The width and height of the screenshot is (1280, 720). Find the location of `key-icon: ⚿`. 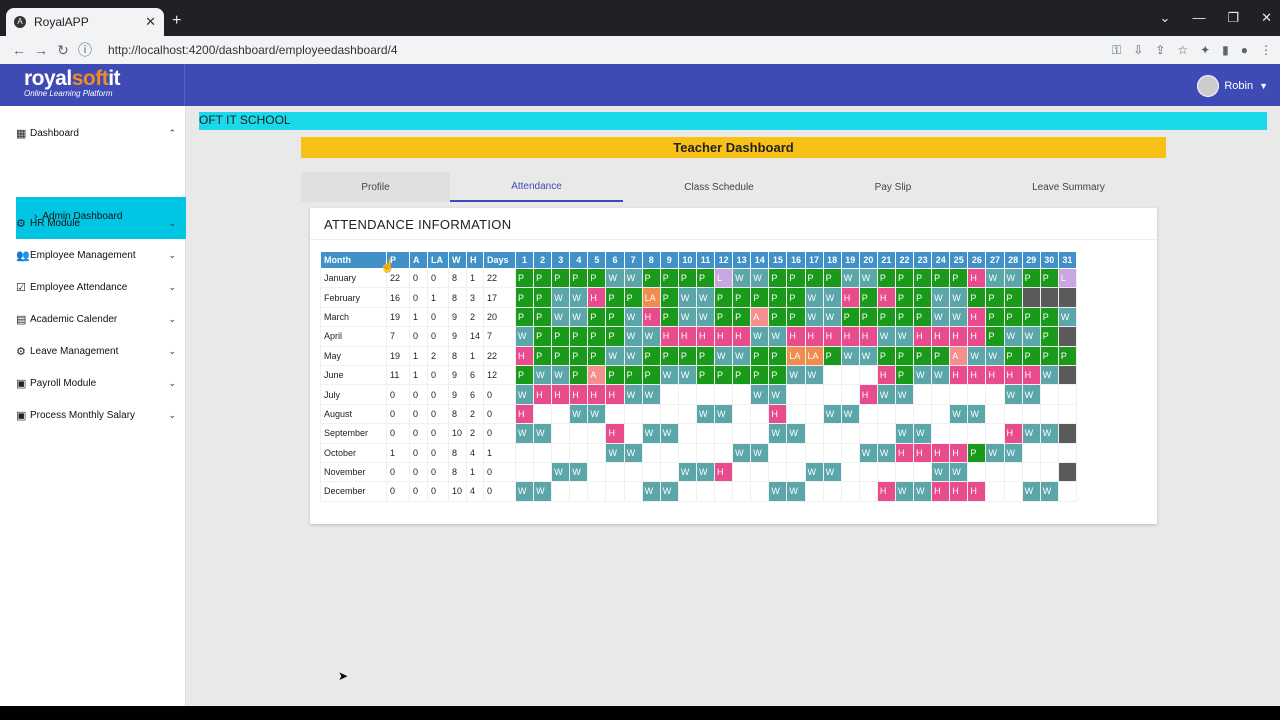

key-icon: ⚿ is located at coordinates (1116, 50).